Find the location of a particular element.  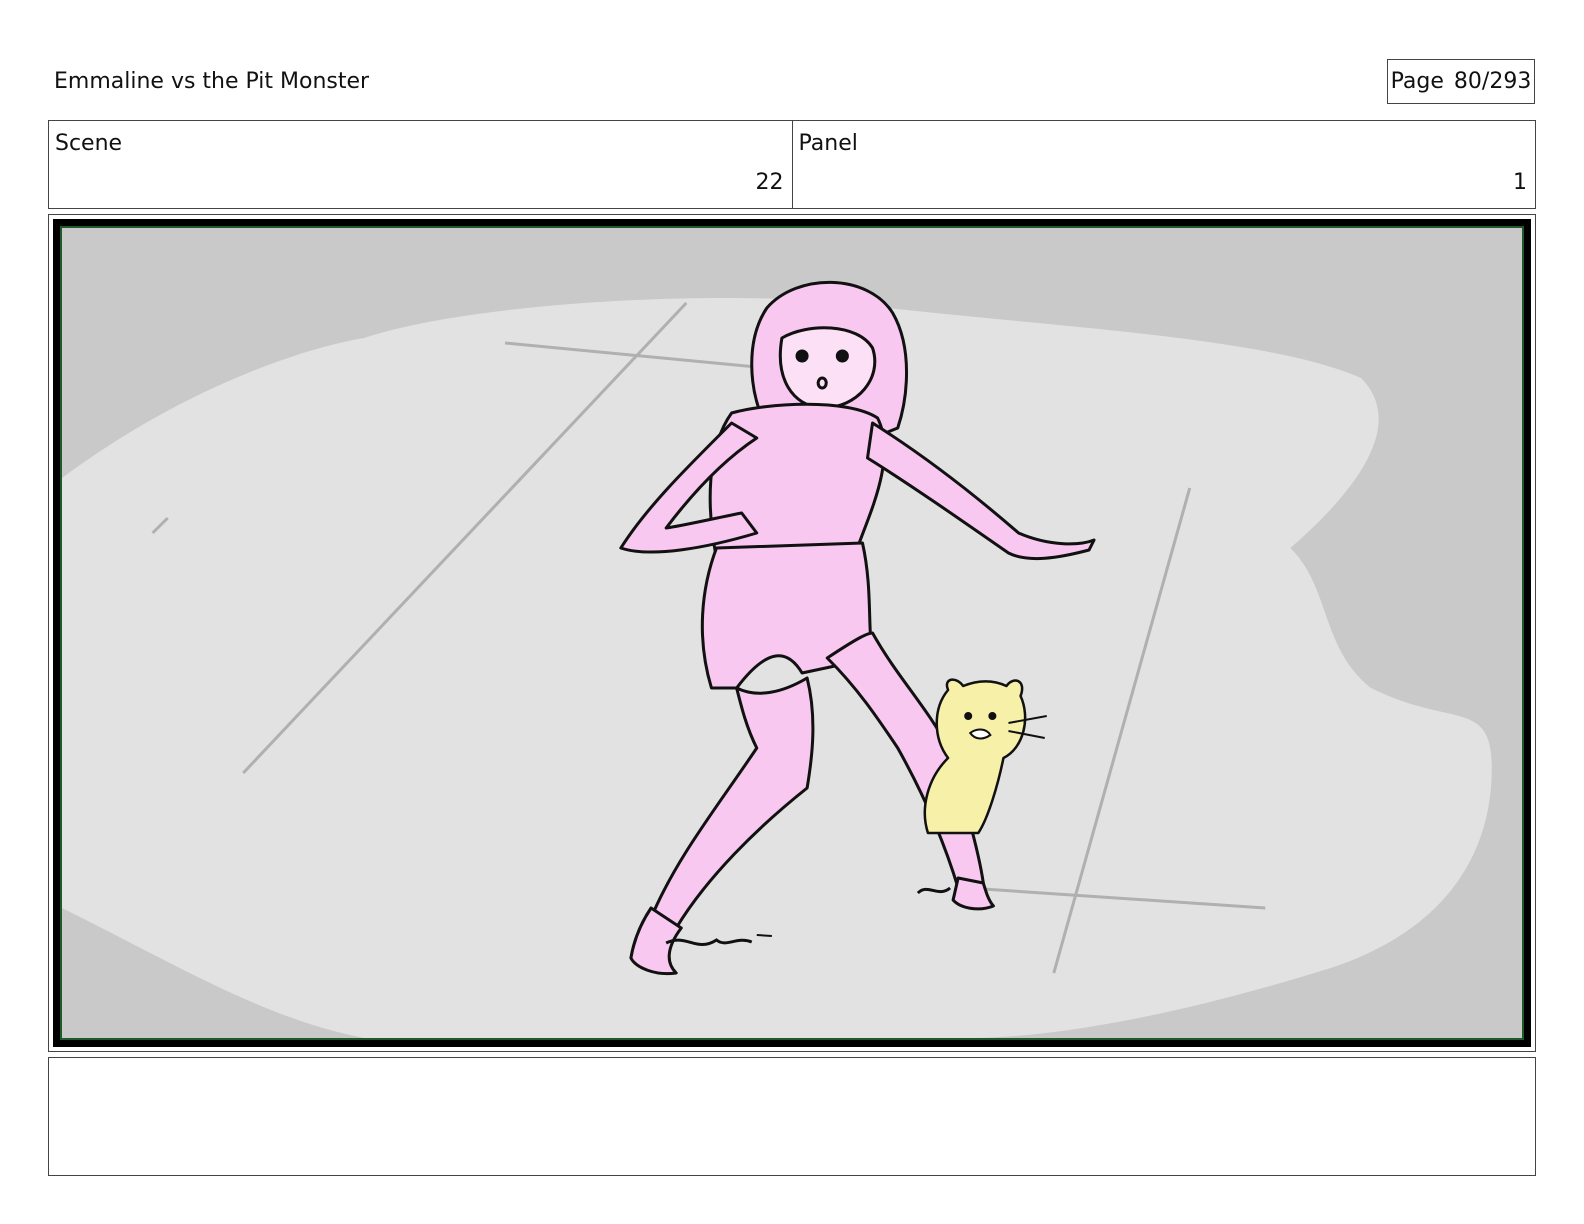

page-number: 80/293 is located at coordinates (1492, 81).